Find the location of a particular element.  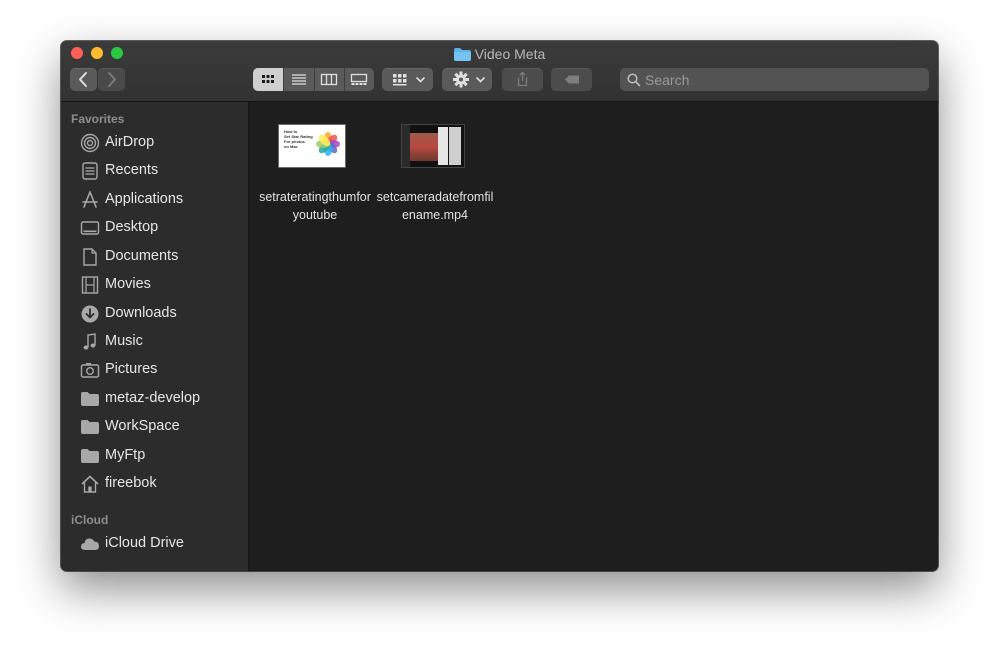

group-grid-icon is located at coordinates (409, 80).